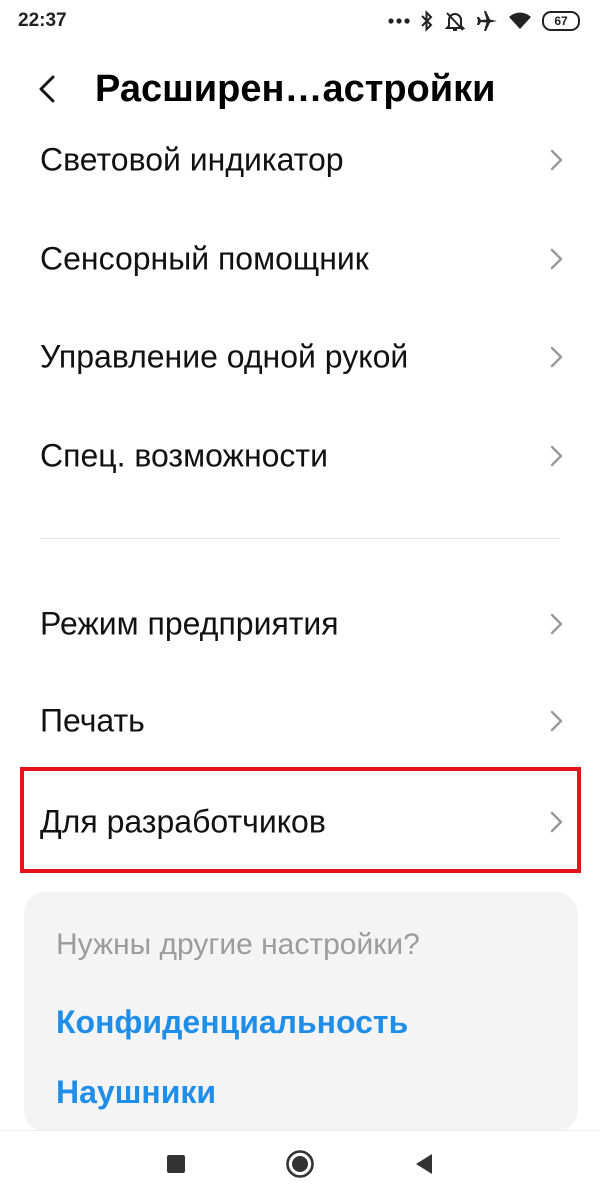  I want to click on bluetooth-icon, so click(427, 21).